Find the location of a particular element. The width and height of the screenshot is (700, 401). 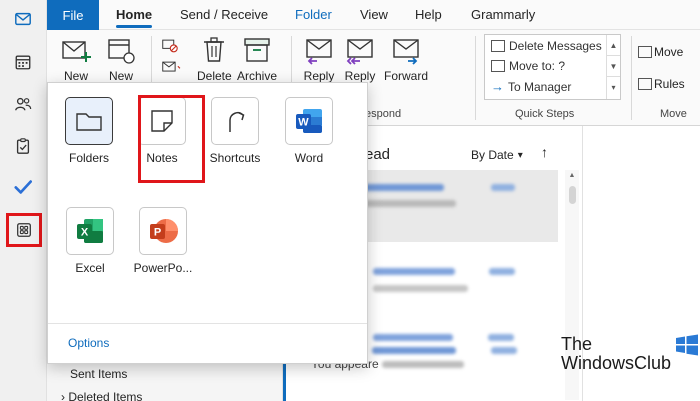

quick-step-to-manager: → To Manager is located at coordinates (531, 86).